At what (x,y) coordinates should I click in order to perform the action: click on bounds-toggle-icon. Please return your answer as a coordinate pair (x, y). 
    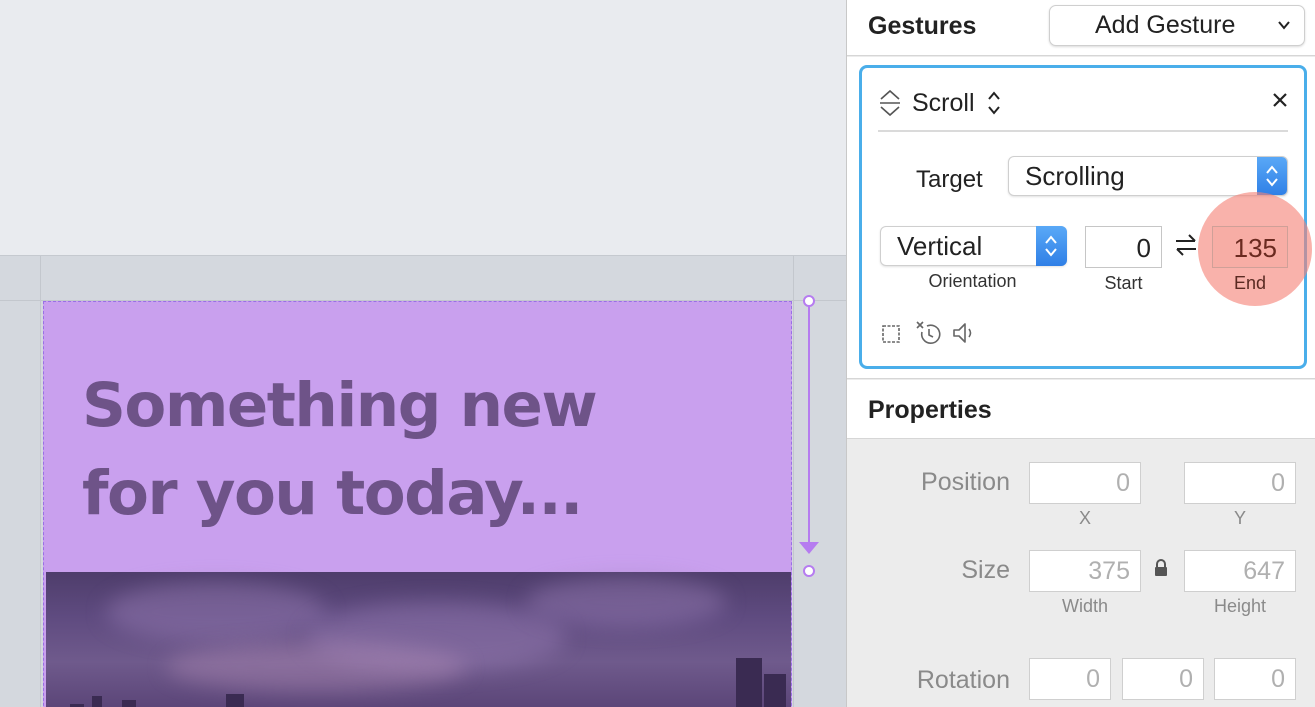
    Looking at the image, I should click on (892, 333).